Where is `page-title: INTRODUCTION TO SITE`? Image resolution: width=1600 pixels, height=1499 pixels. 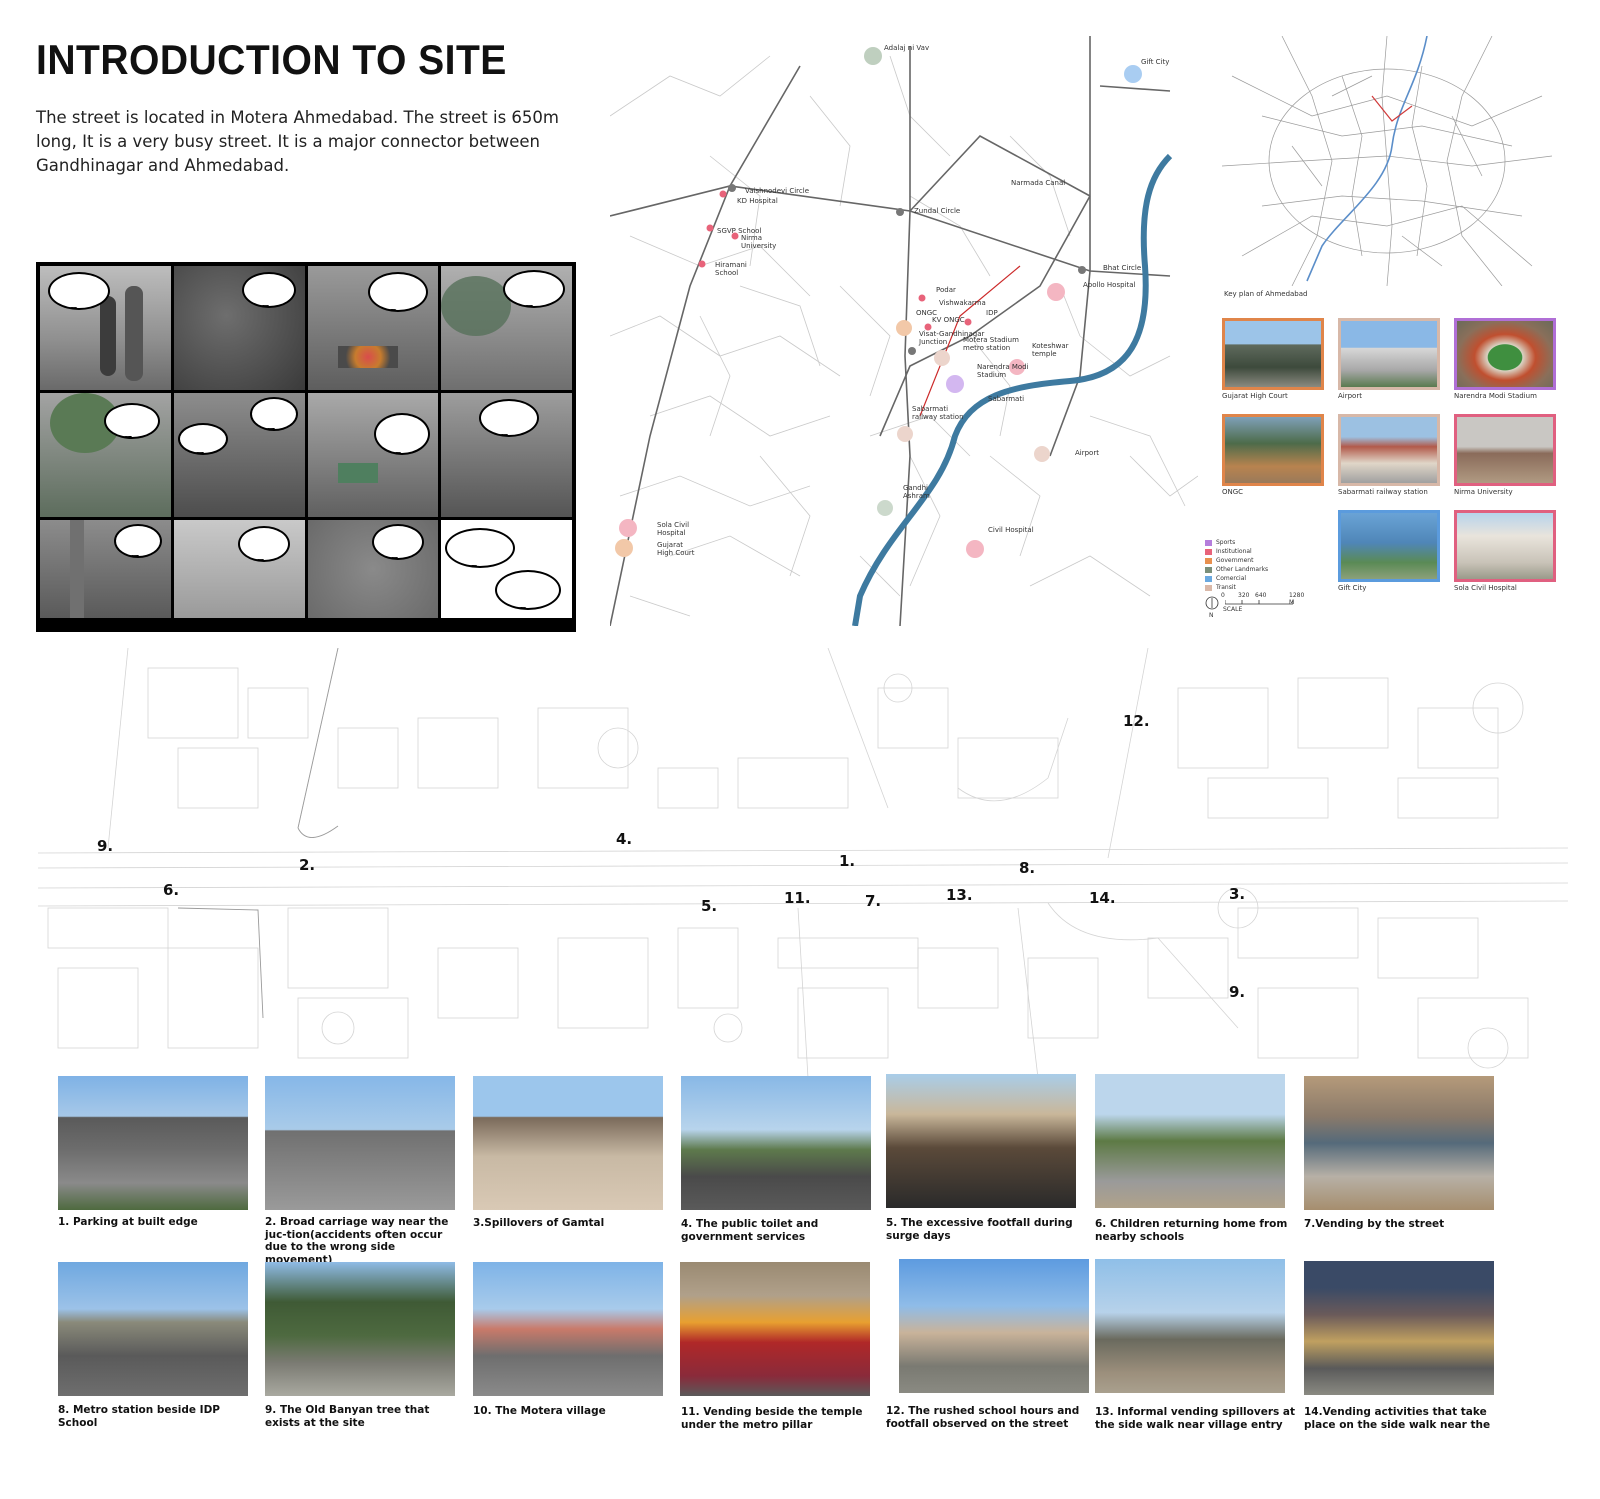 page-title: INTRODUCTION TO SITE is located at coordinates (271, 59).